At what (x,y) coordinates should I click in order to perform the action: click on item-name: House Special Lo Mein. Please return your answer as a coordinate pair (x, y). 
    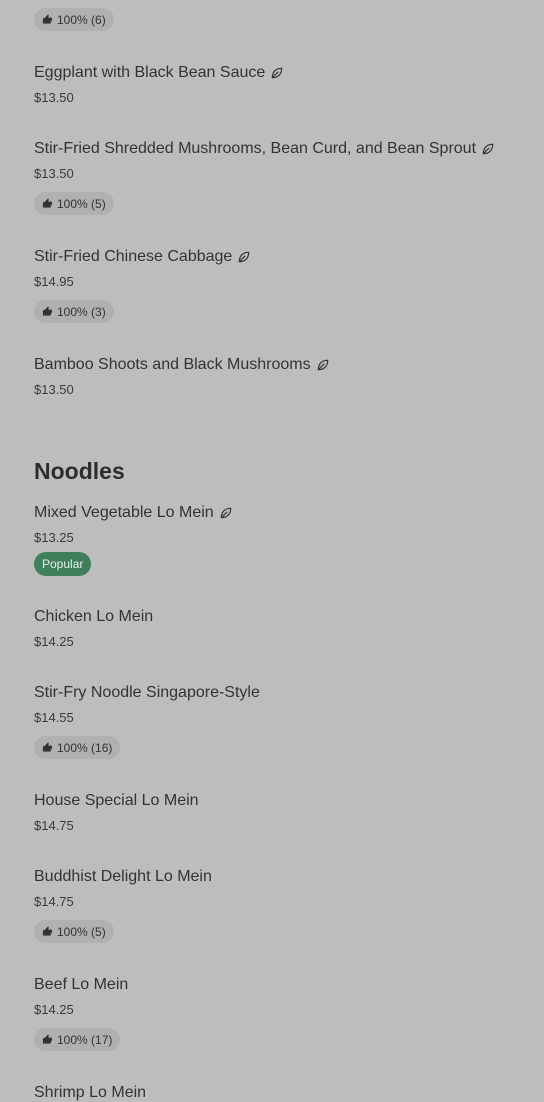
    Looking at the image, I should click on (116, 800).